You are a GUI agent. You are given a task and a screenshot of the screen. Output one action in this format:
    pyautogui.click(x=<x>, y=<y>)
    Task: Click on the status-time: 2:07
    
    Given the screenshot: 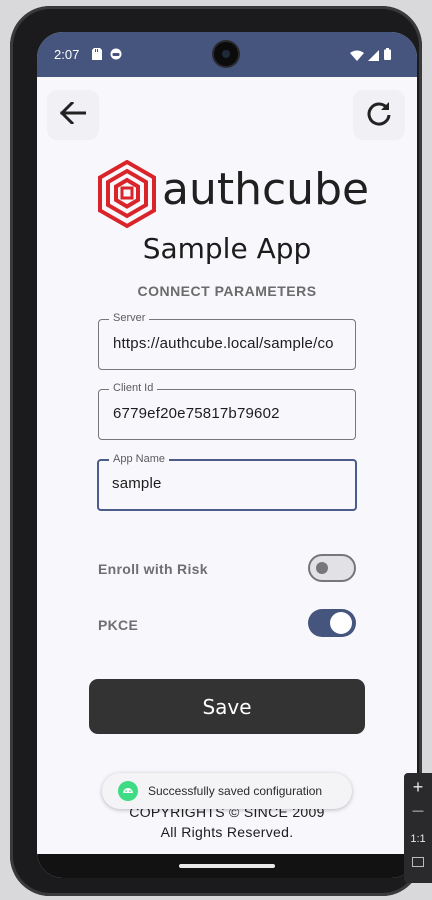 What is the action you would take?
    pyautogui.click(x=67, y=54)
    